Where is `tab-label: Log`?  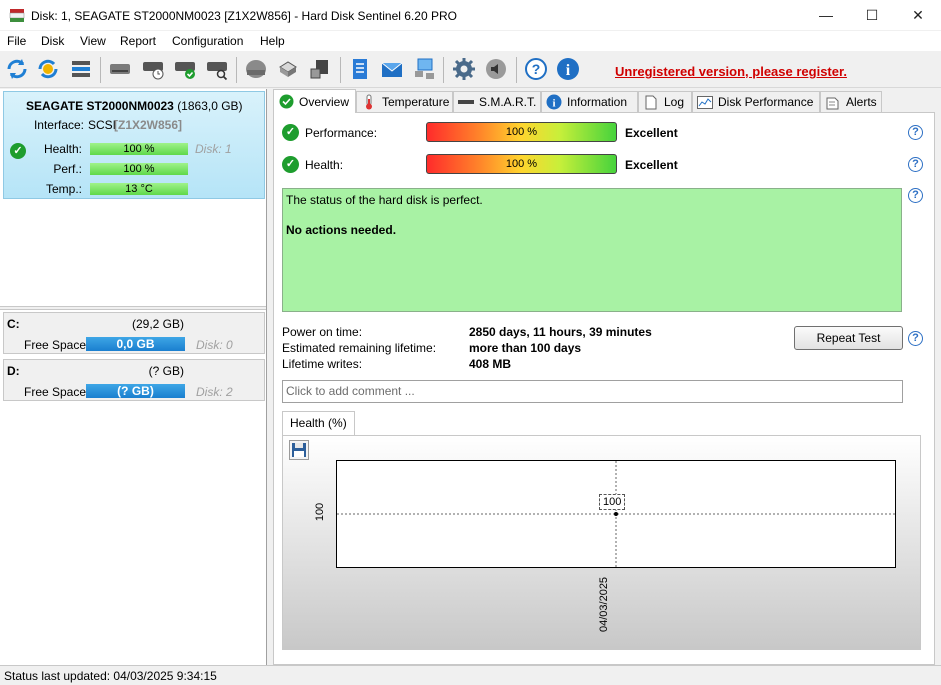 tab-label: Log is located at coordinates (674, 102).